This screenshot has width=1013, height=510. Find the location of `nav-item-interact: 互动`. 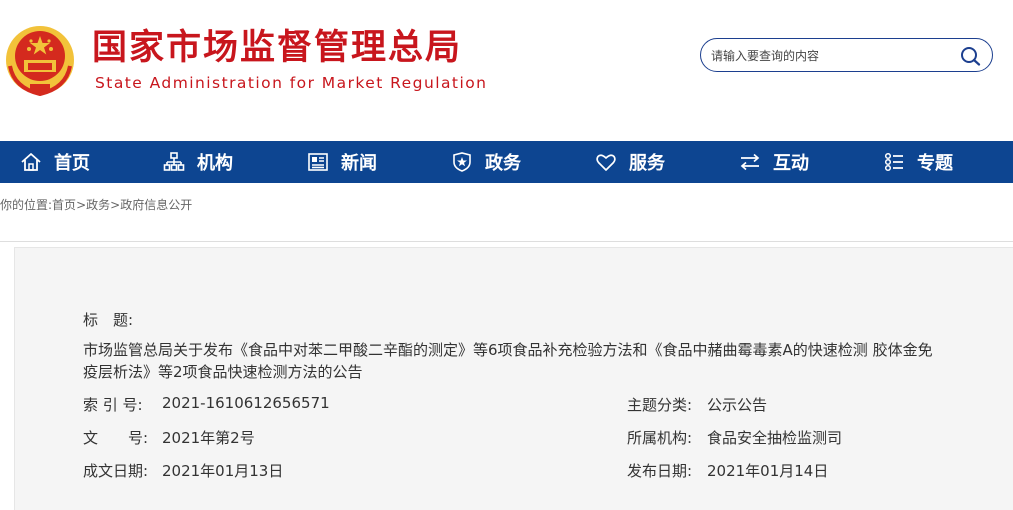

nav-item-interact: 互动 is located at coordinates (774, 162).